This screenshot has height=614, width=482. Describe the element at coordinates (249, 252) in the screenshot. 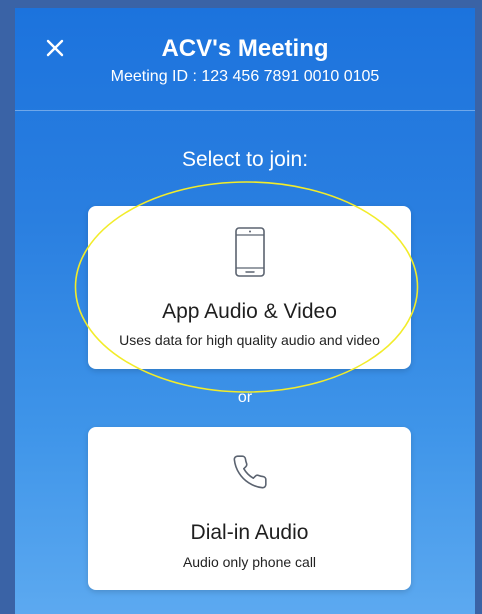

I see `smartphone-icon` at that location.